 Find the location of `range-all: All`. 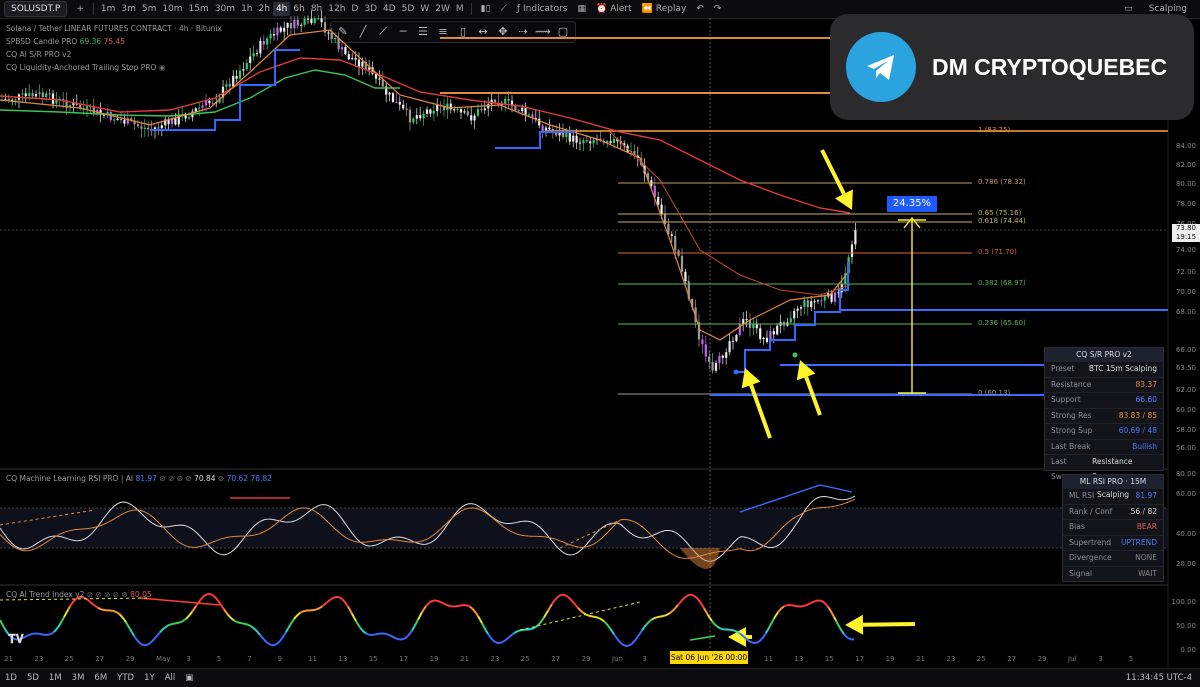

range-all: All is located at coordinates (170, 678).